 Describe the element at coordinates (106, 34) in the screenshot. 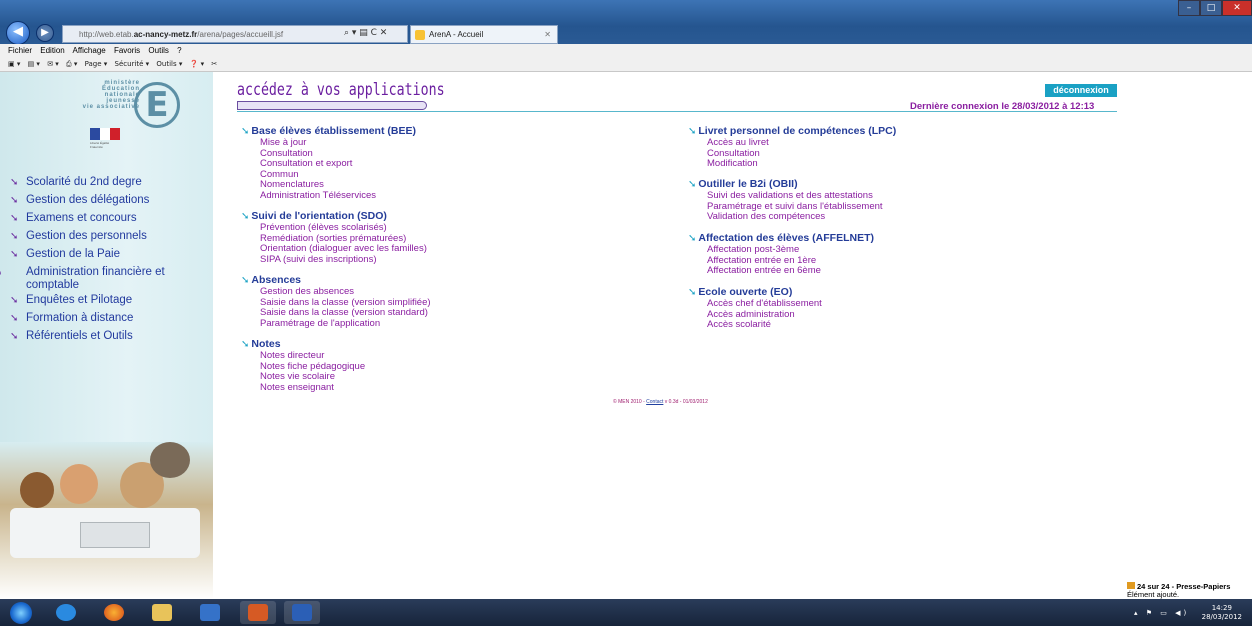

I see `url-prefix: http://web.etab.` at that location.